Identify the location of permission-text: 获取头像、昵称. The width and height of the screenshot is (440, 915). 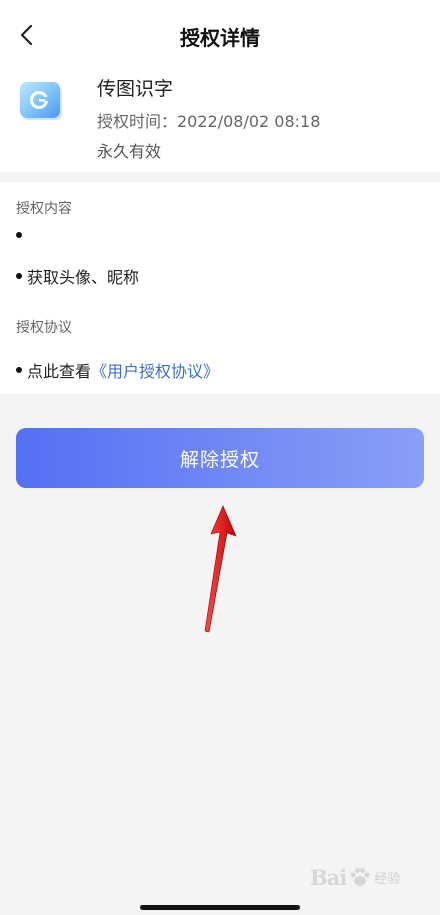
(83, 277).